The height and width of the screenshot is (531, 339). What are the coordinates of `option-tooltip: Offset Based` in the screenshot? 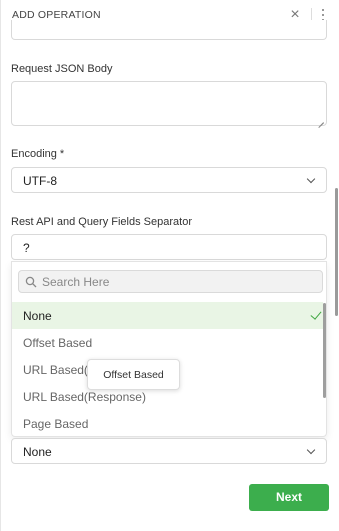 It's located at (133, 374).